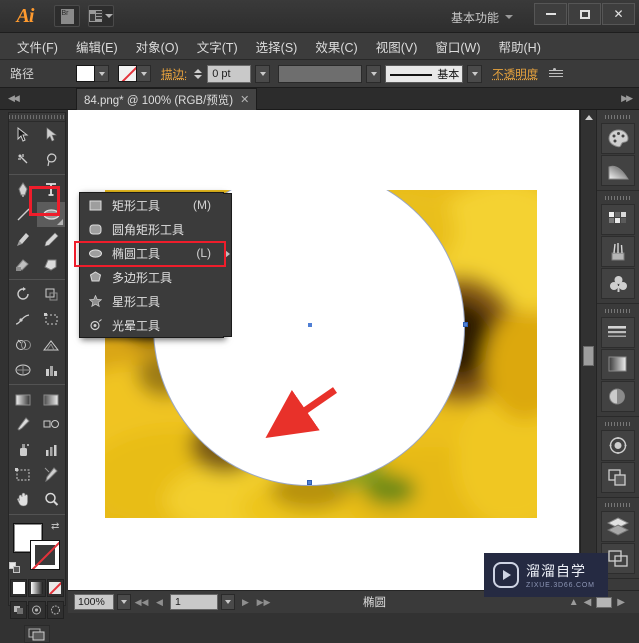  Describe the element at coordinates (51, 449) in the screenshot. I see `graph-tool` at that location.